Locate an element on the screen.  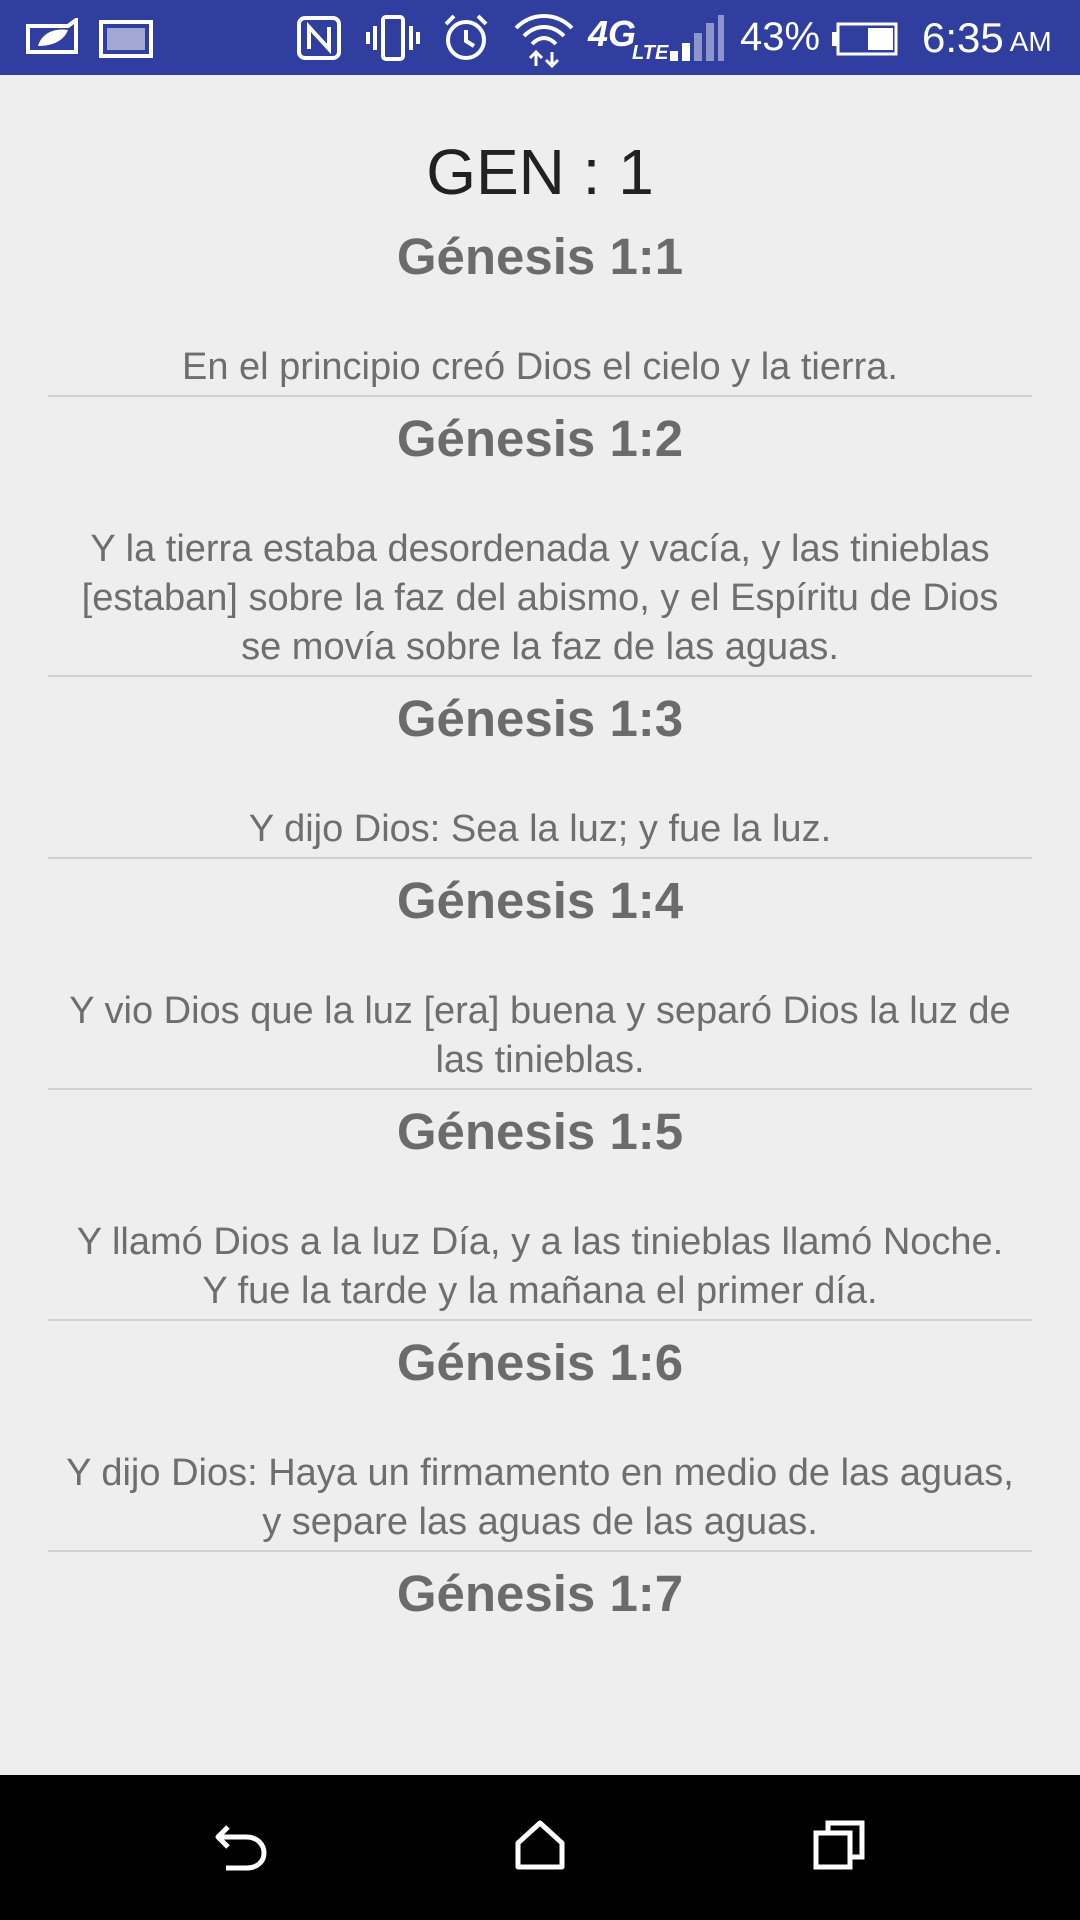
image-notification-icon is located at coordinates (126, 37).